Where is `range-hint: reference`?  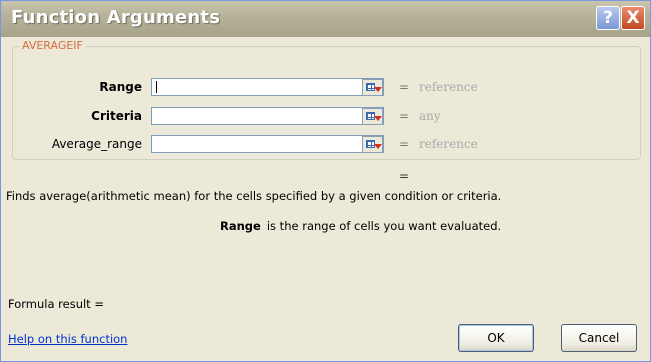 range-hint: reference is located at coordinates (448, 87).